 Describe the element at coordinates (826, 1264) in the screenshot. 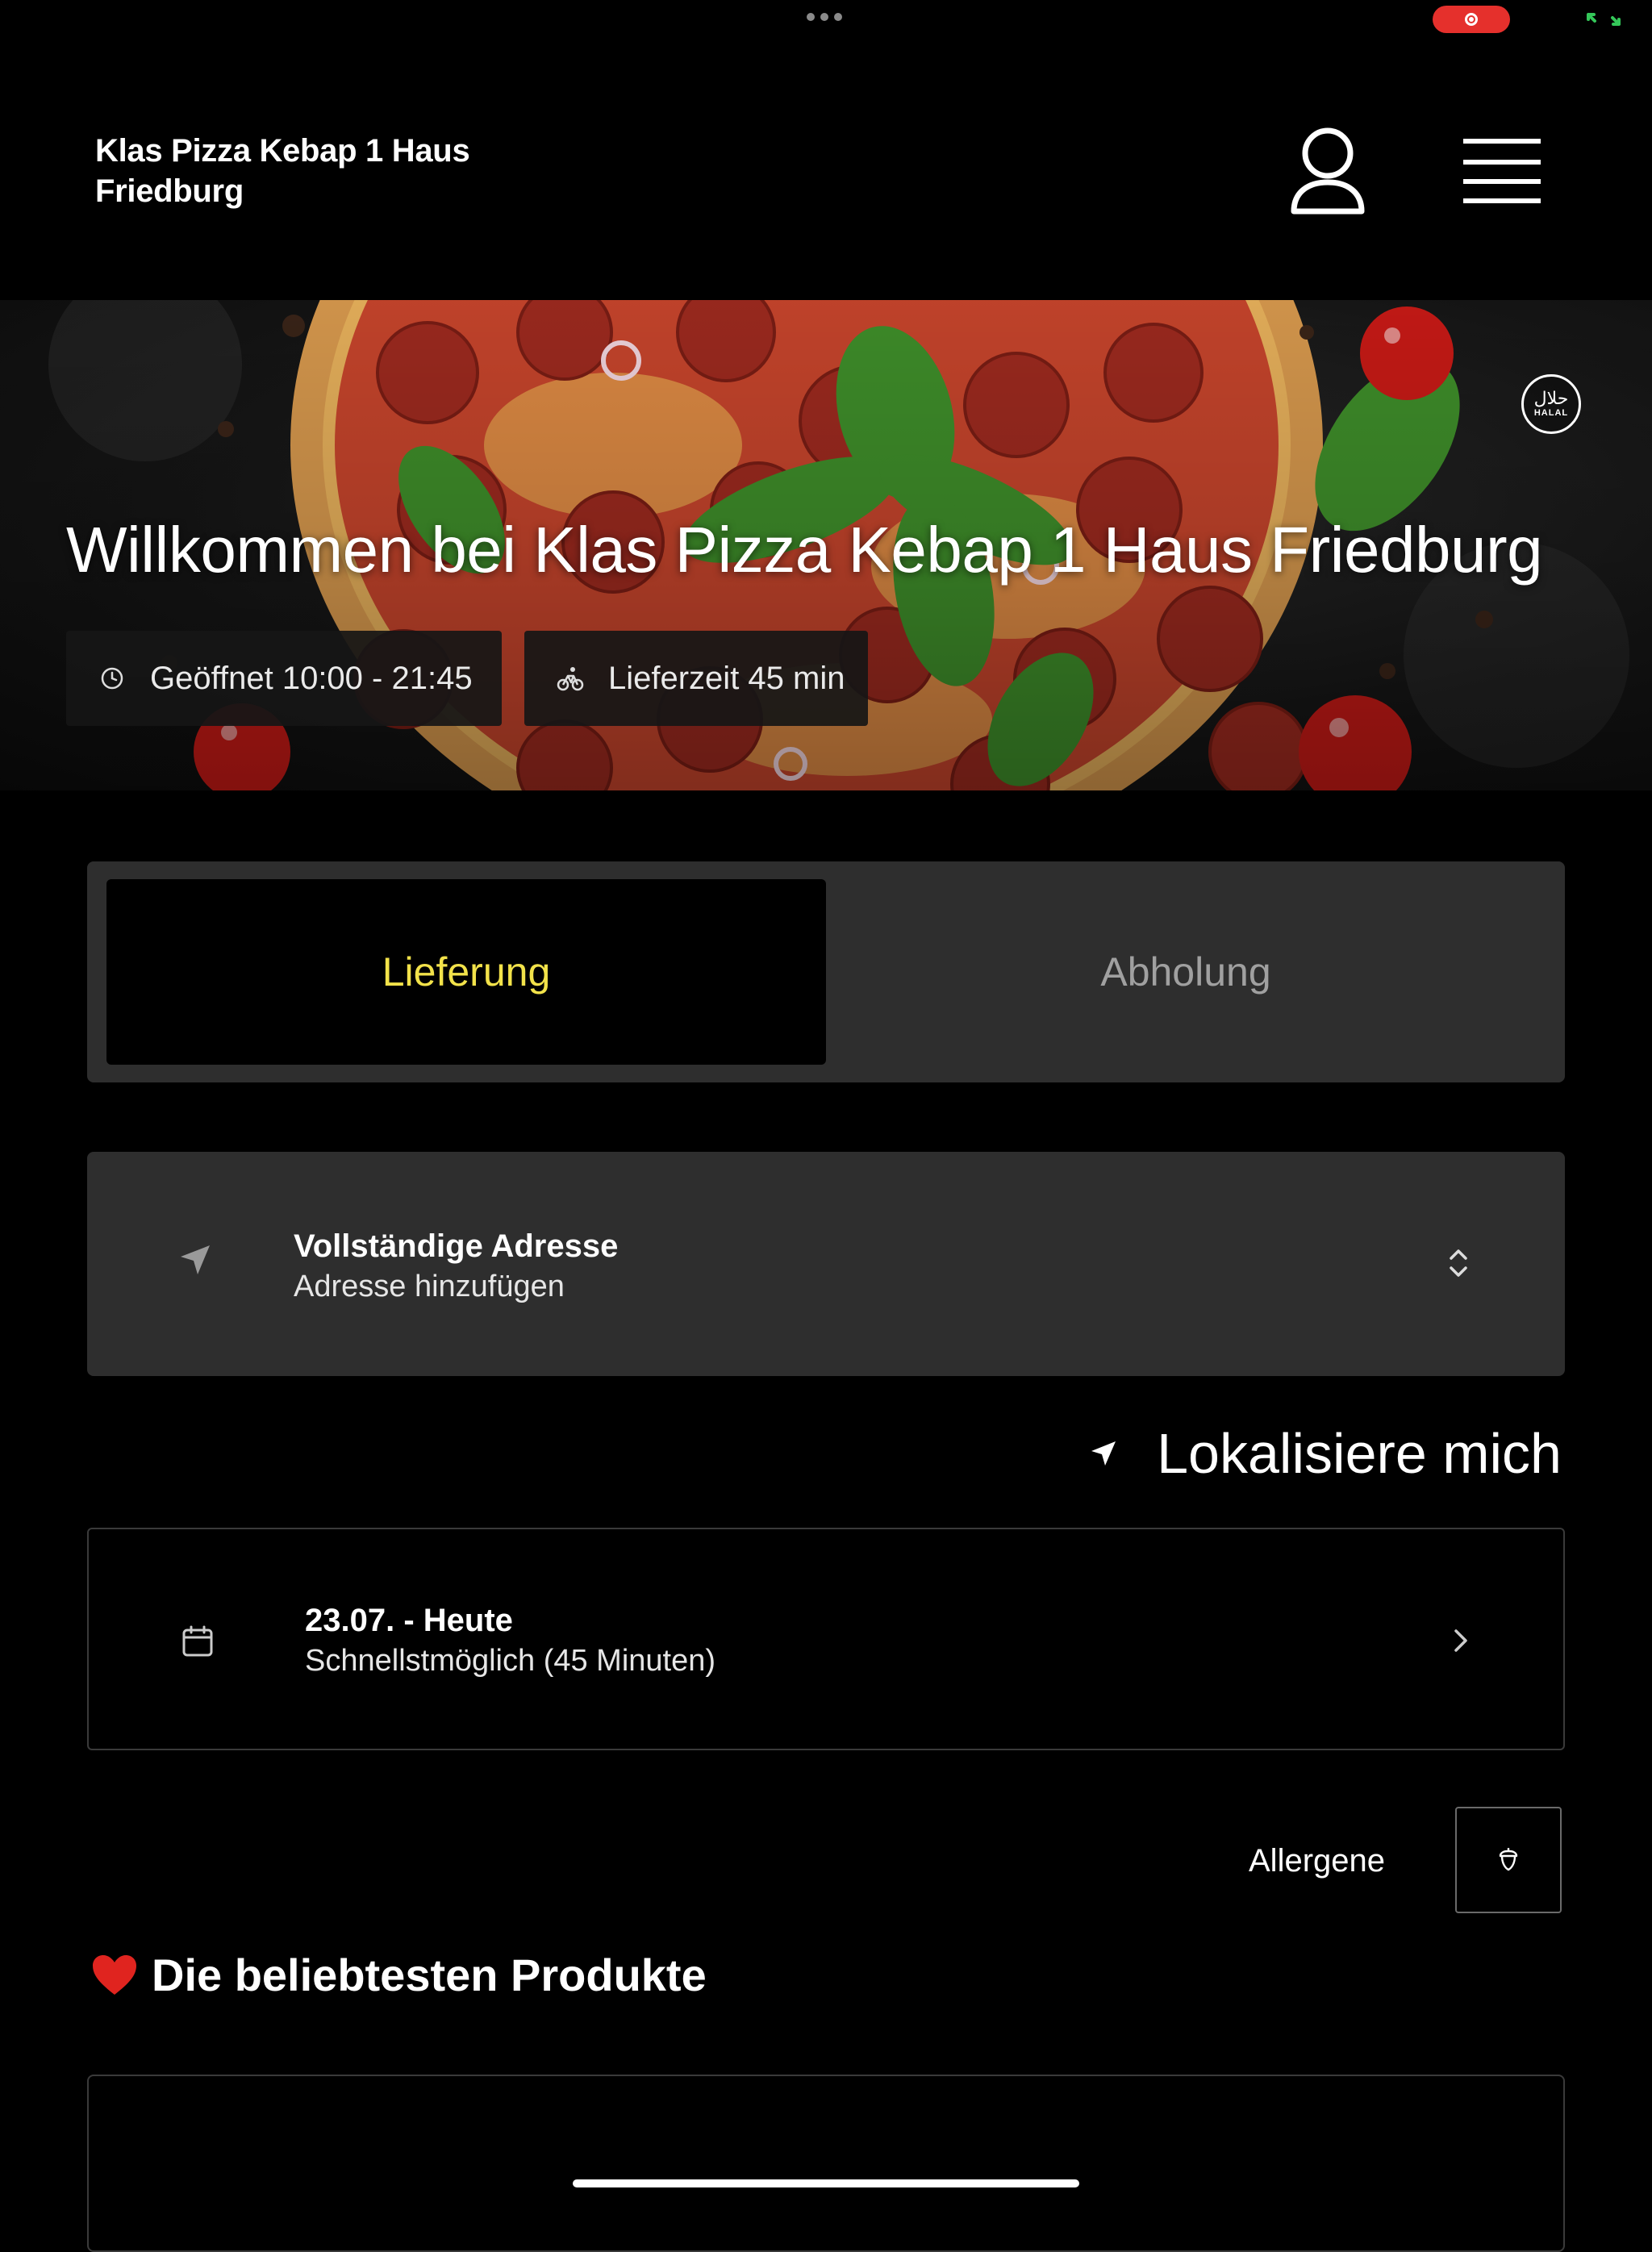

I see `address-selector: Vollständige Adresse Adresse hinzufügen` at that location.